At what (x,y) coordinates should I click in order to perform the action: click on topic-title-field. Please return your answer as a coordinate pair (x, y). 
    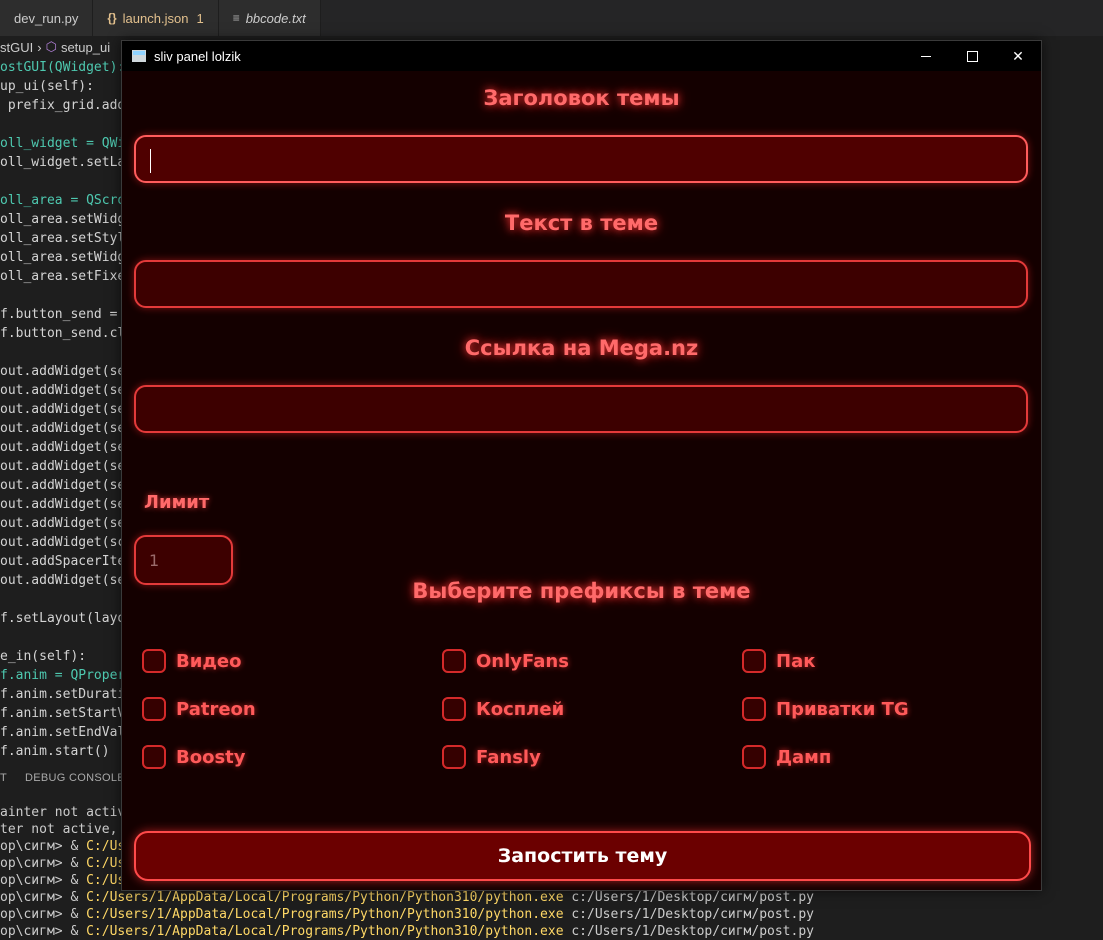
    Looking at the image, I should click on (581, 159).